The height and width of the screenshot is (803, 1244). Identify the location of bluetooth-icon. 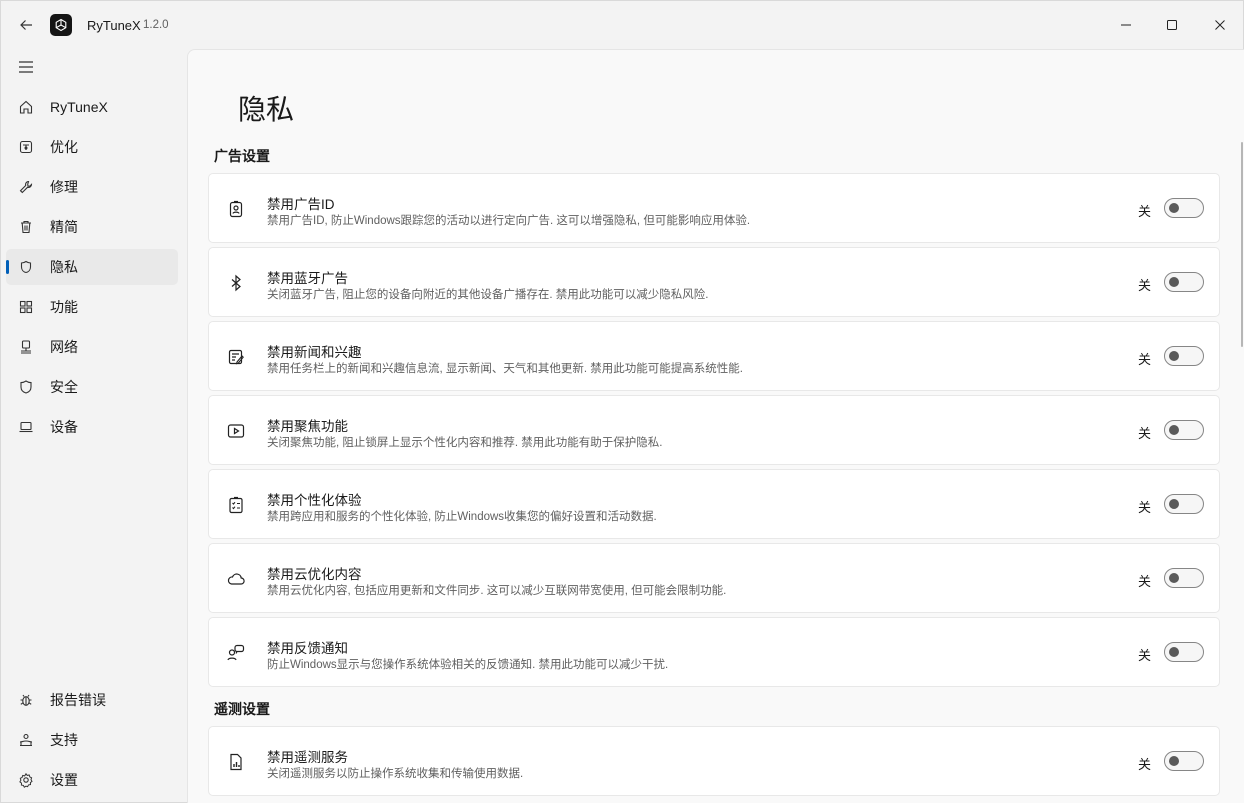
(236, 283).